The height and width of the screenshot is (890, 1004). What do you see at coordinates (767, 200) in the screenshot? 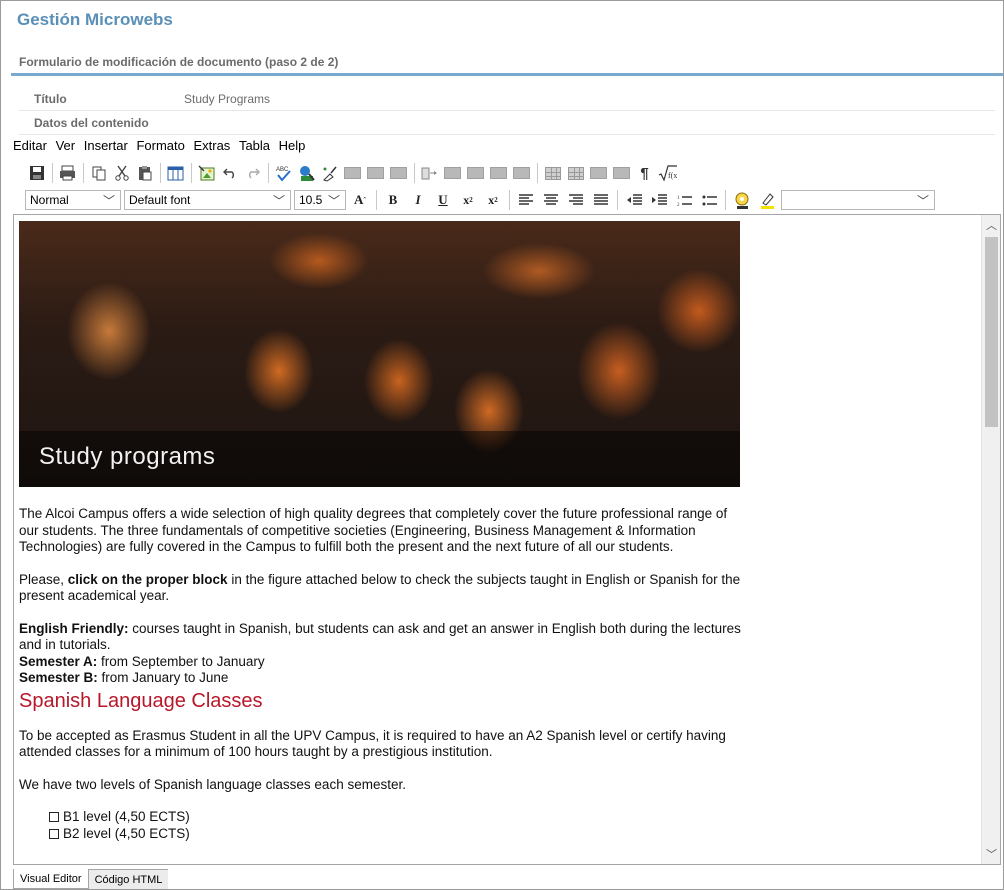
I see `highlight-icon` at bounding box center [767, 200].